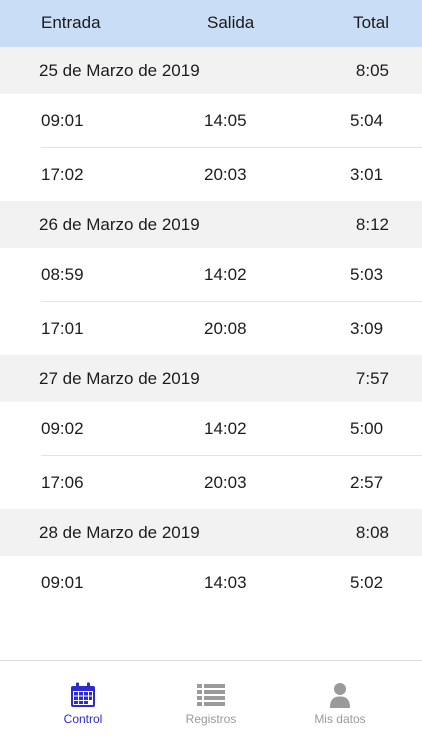 This screenshot has width=422, height=750. What do you see at coordinates (211, 532) in the screenshot?
I see `day-header: 28 de Marzo de 2019 8:08` at bounding box center [211, 532].